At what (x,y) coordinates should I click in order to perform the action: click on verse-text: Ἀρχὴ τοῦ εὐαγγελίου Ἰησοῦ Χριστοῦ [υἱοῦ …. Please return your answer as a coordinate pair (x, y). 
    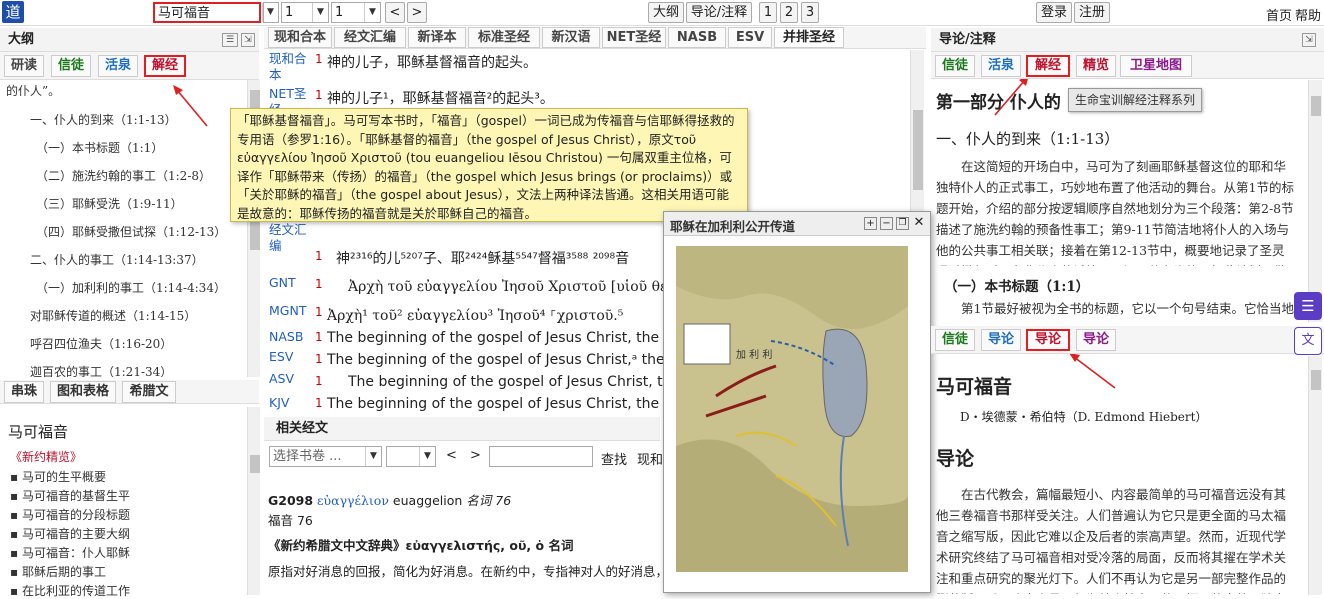
    Looking at the image, I should click on (516, 287).